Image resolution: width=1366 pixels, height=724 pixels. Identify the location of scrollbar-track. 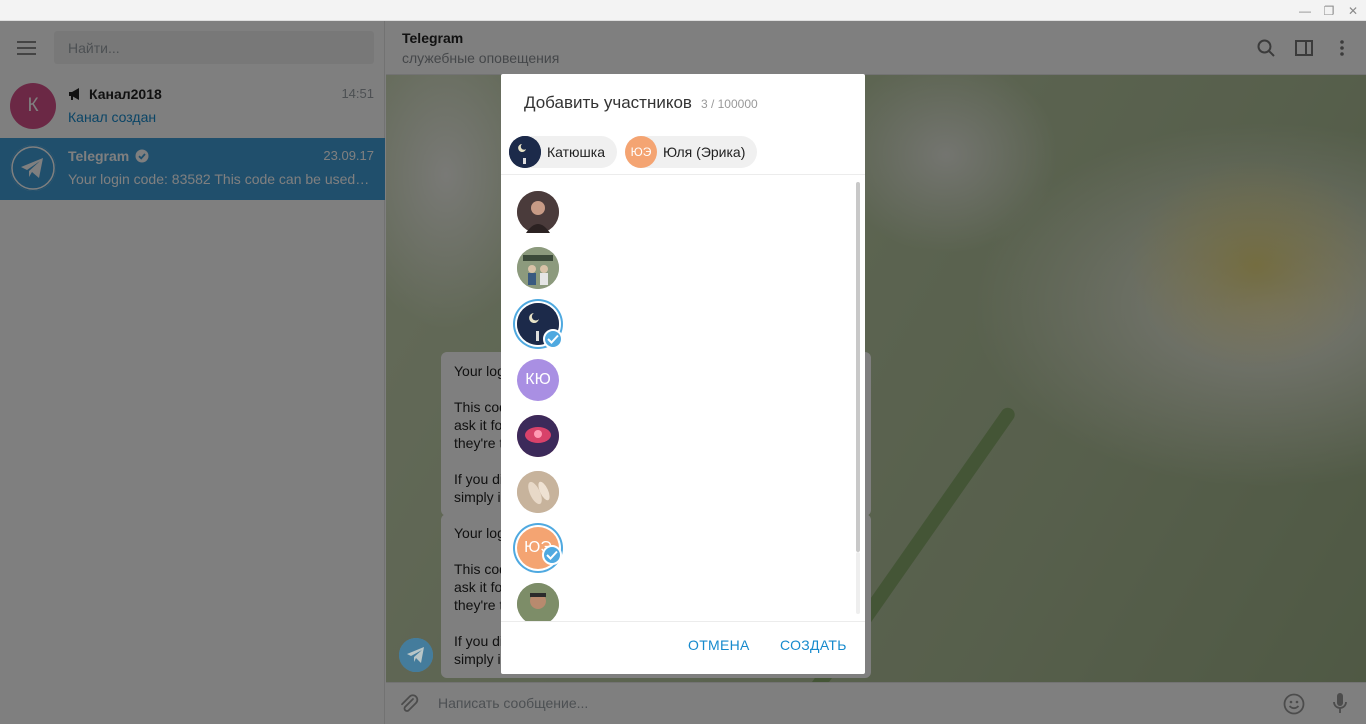
(858, 583).